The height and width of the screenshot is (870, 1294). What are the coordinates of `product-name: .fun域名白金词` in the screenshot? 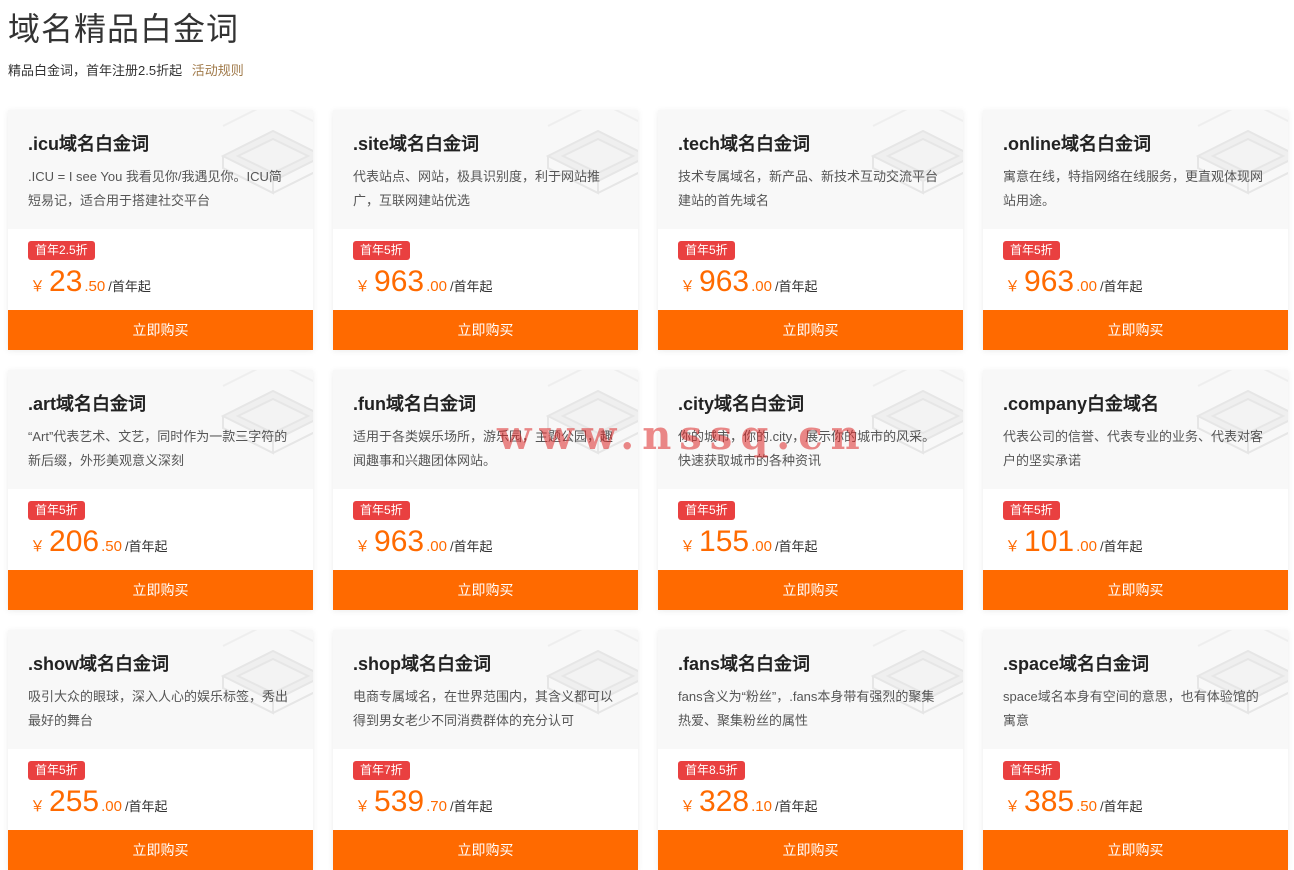 It's located at (414, 404).